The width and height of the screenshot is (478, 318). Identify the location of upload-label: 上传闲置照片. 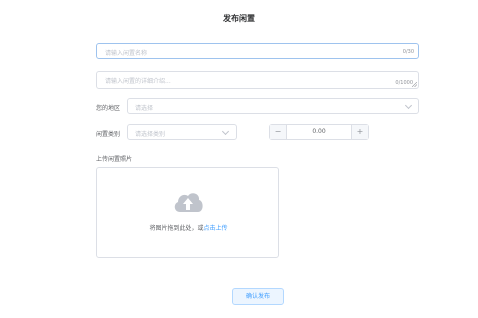
(114, 159).